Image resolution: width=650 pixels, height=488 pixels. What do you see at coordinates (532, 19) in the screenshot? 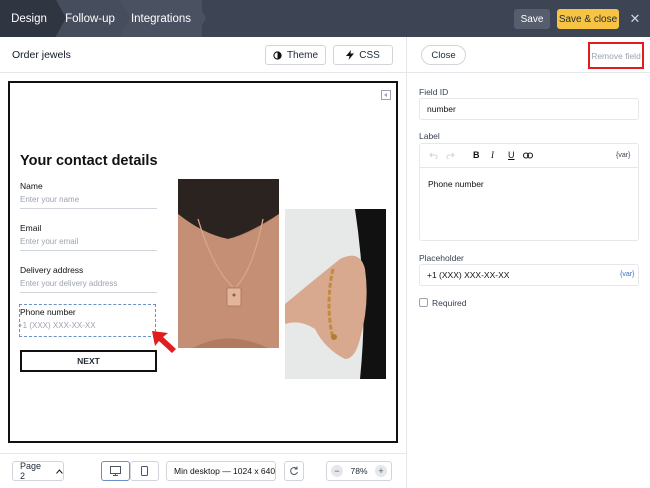
I see `save-button: Save` at bounding box center [532, 19].